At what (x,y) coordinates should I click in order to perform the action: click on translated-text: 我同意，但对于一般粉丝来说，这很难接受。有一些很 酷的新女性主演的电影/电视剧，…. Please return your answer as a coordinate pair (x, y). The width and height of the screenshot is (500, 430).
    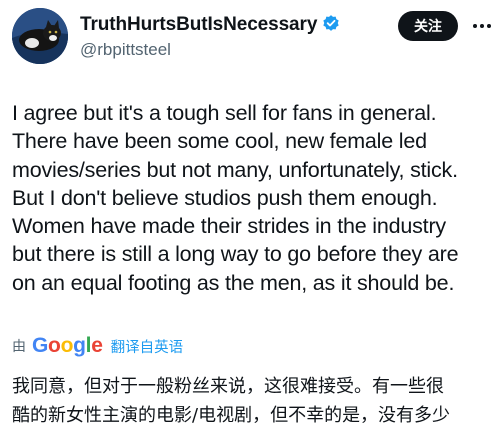
    Looking at the image, I should click on (255, 401).